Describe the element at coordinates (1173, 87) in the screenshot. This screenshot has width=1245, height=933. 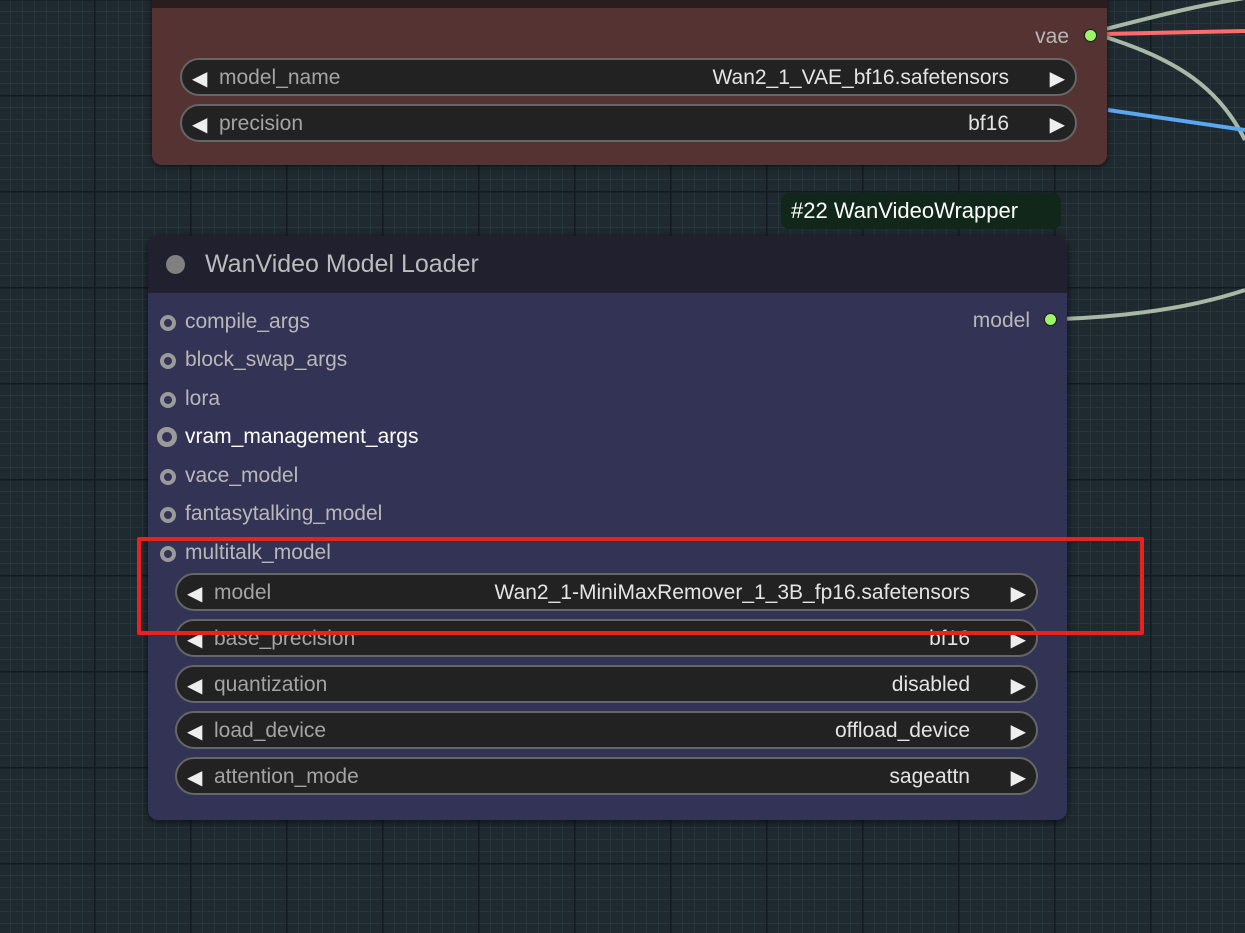
I see `link-wire-model-to-right` at that location.